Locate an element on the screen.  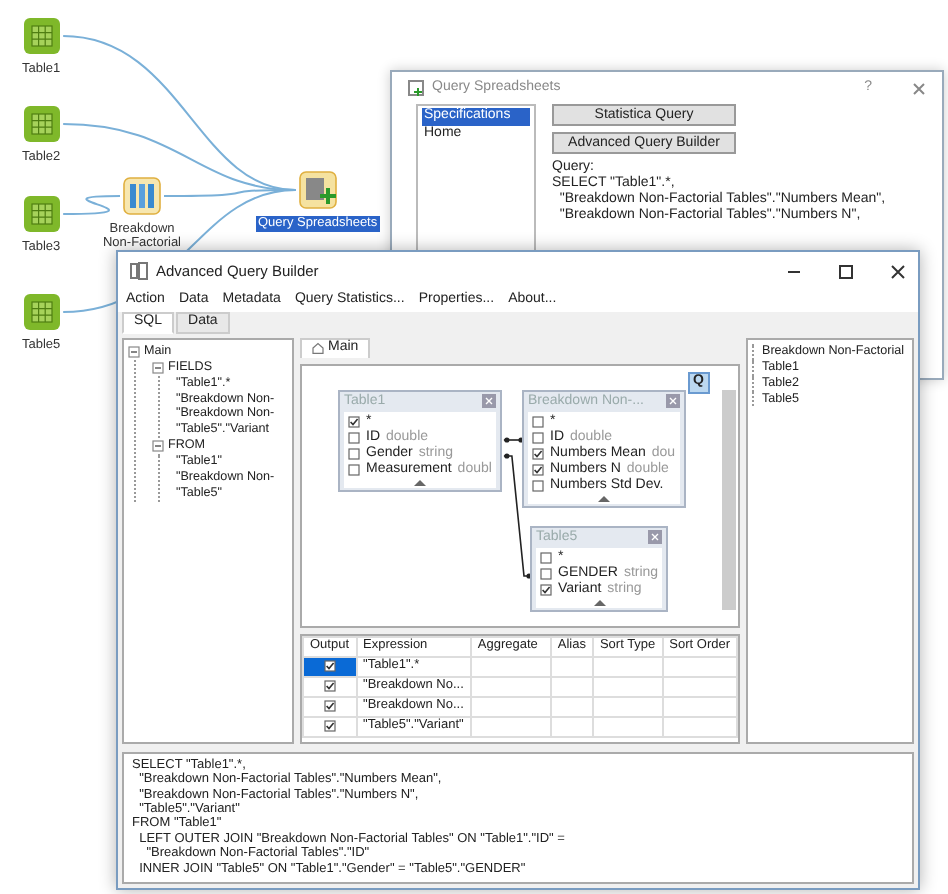
window-icon is located at coordinates (139, 271).